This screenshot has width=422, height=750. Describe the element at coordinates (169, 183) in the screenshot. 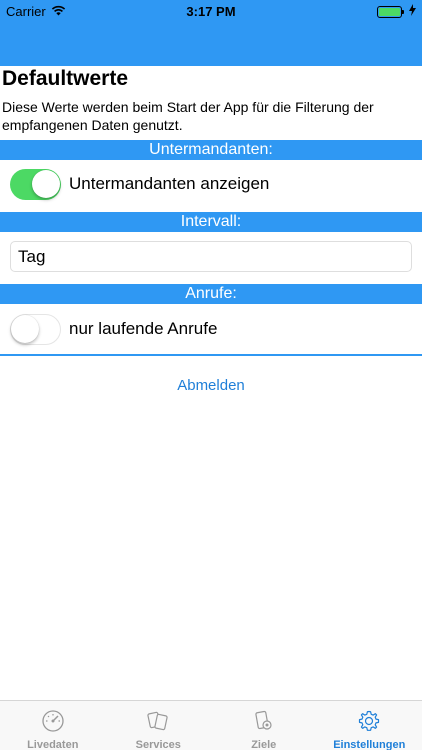

I see `untermandanten-toggle-label: Untermandanten anzeigen` at that location.